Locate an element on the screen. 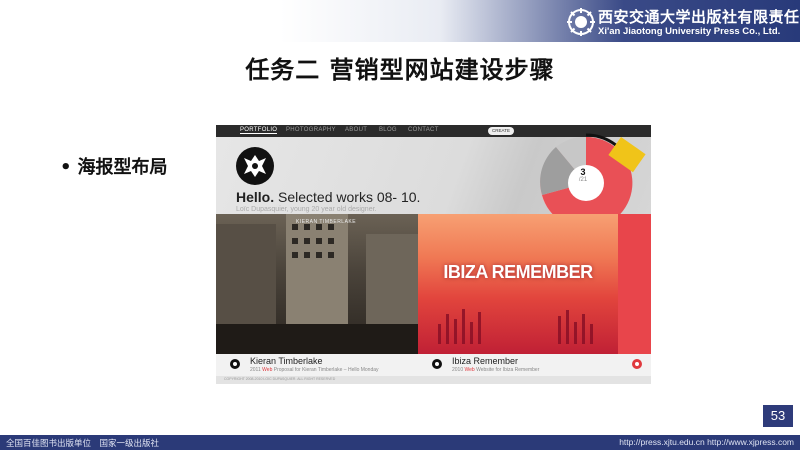 This screenshot has height=450, width=800. brand-emblem-icon is located at coordinates (255, 166).